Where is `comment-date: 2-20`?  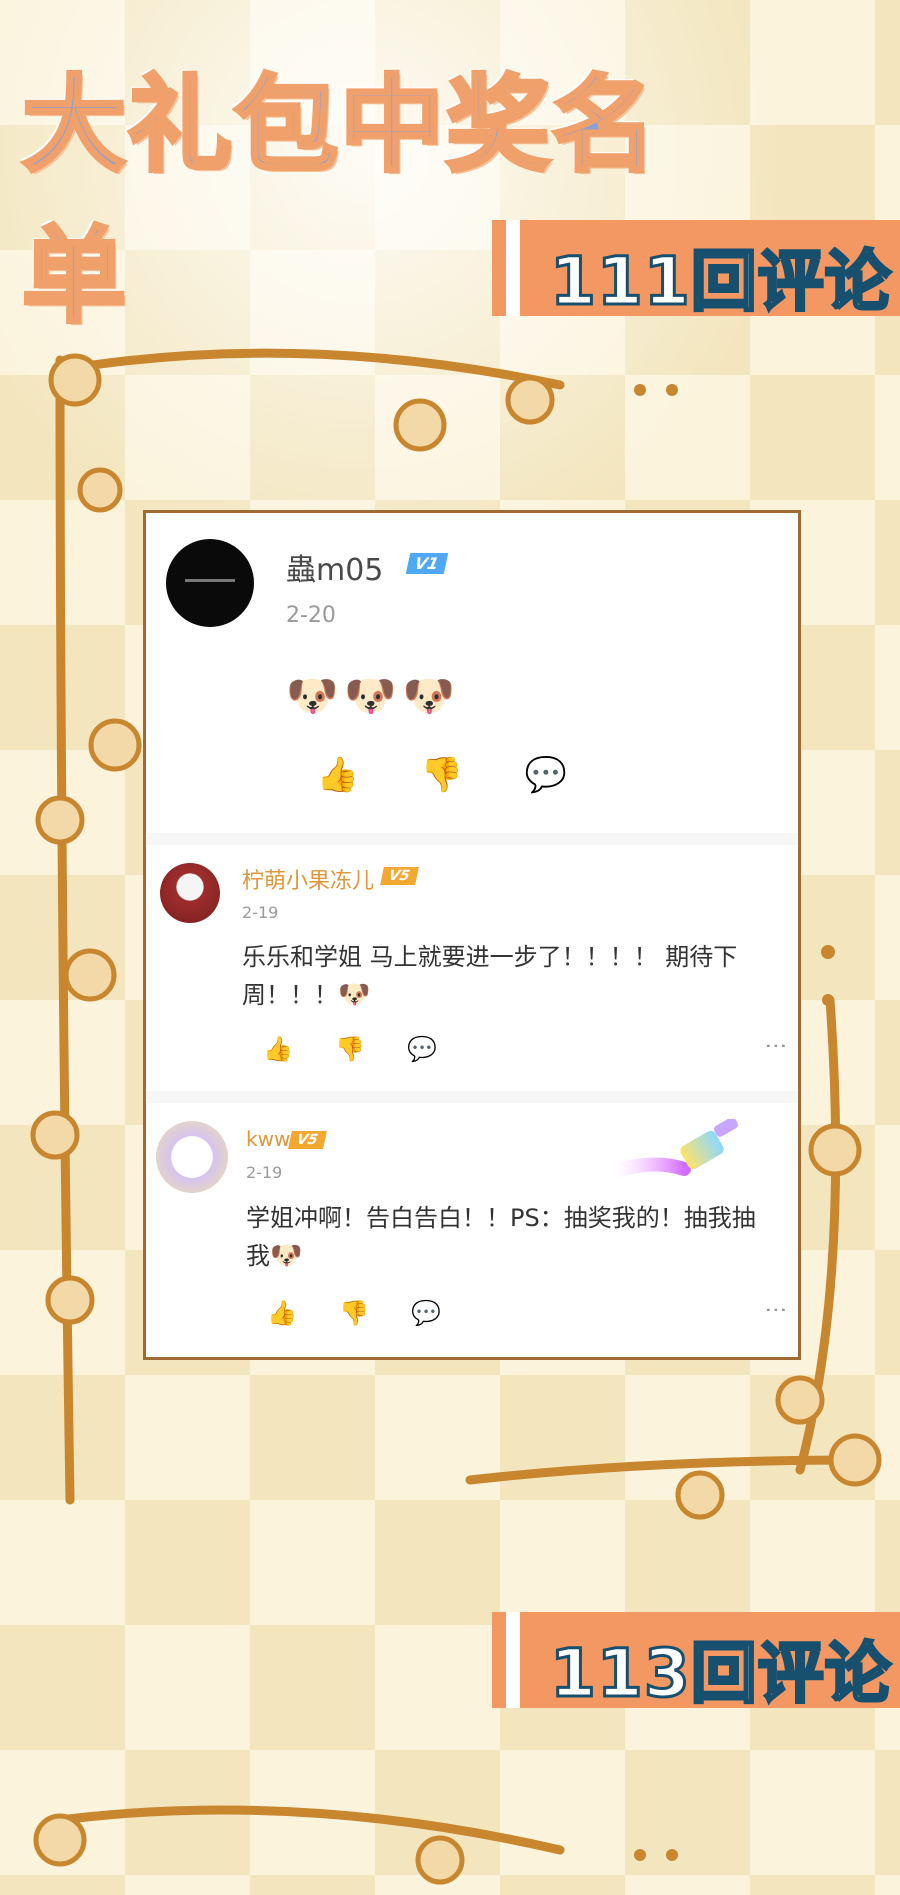 comment-date: 2-20 is located at coordinates (311, 615).